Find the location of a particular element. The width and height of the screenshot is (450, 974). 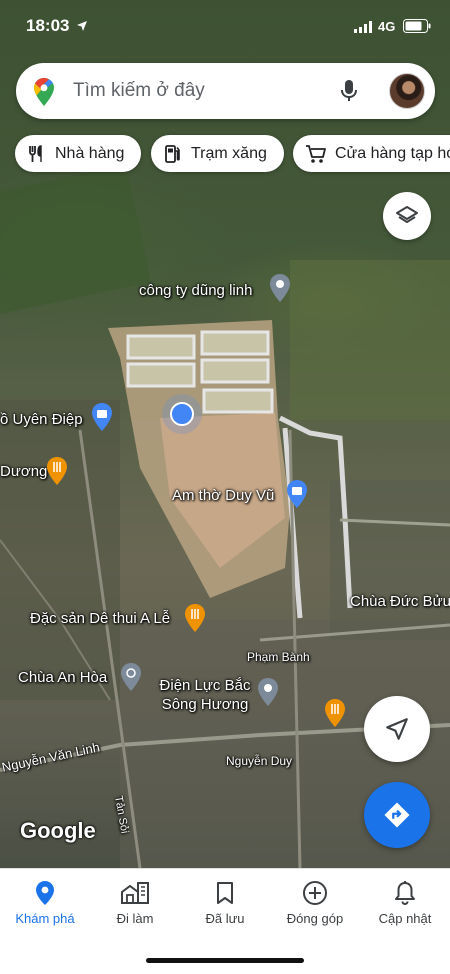

chip-grocery: Cửa hàng tạp hóa is located at coordinates (371, 153).